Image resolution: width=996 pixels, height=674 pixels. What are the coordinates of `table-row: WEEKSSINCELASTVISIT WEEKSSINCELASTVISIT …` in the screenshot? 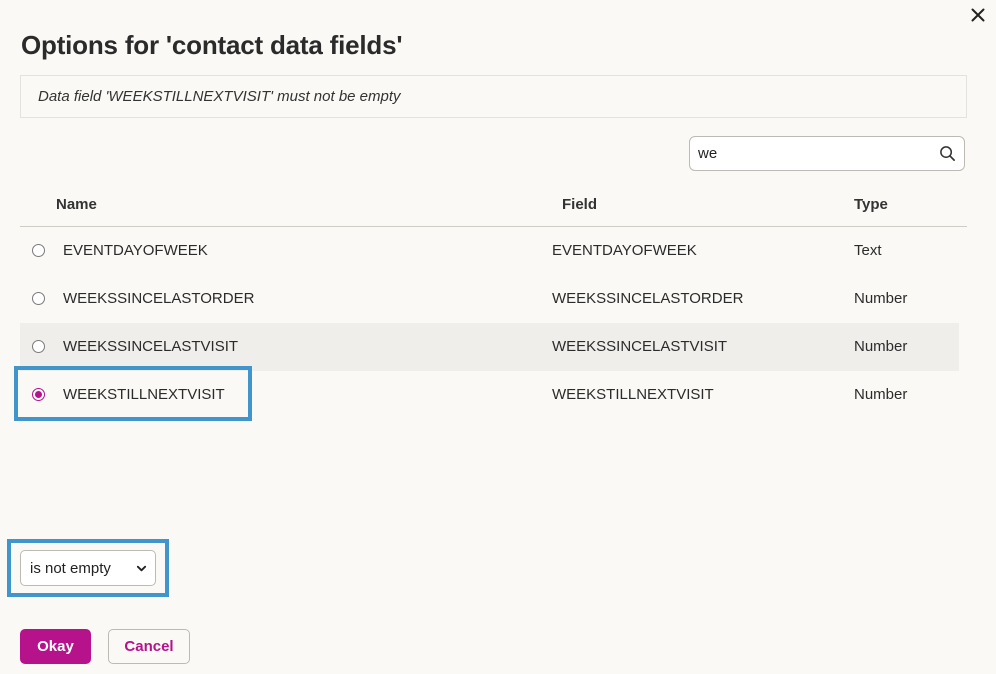 It's located at (489, 347).